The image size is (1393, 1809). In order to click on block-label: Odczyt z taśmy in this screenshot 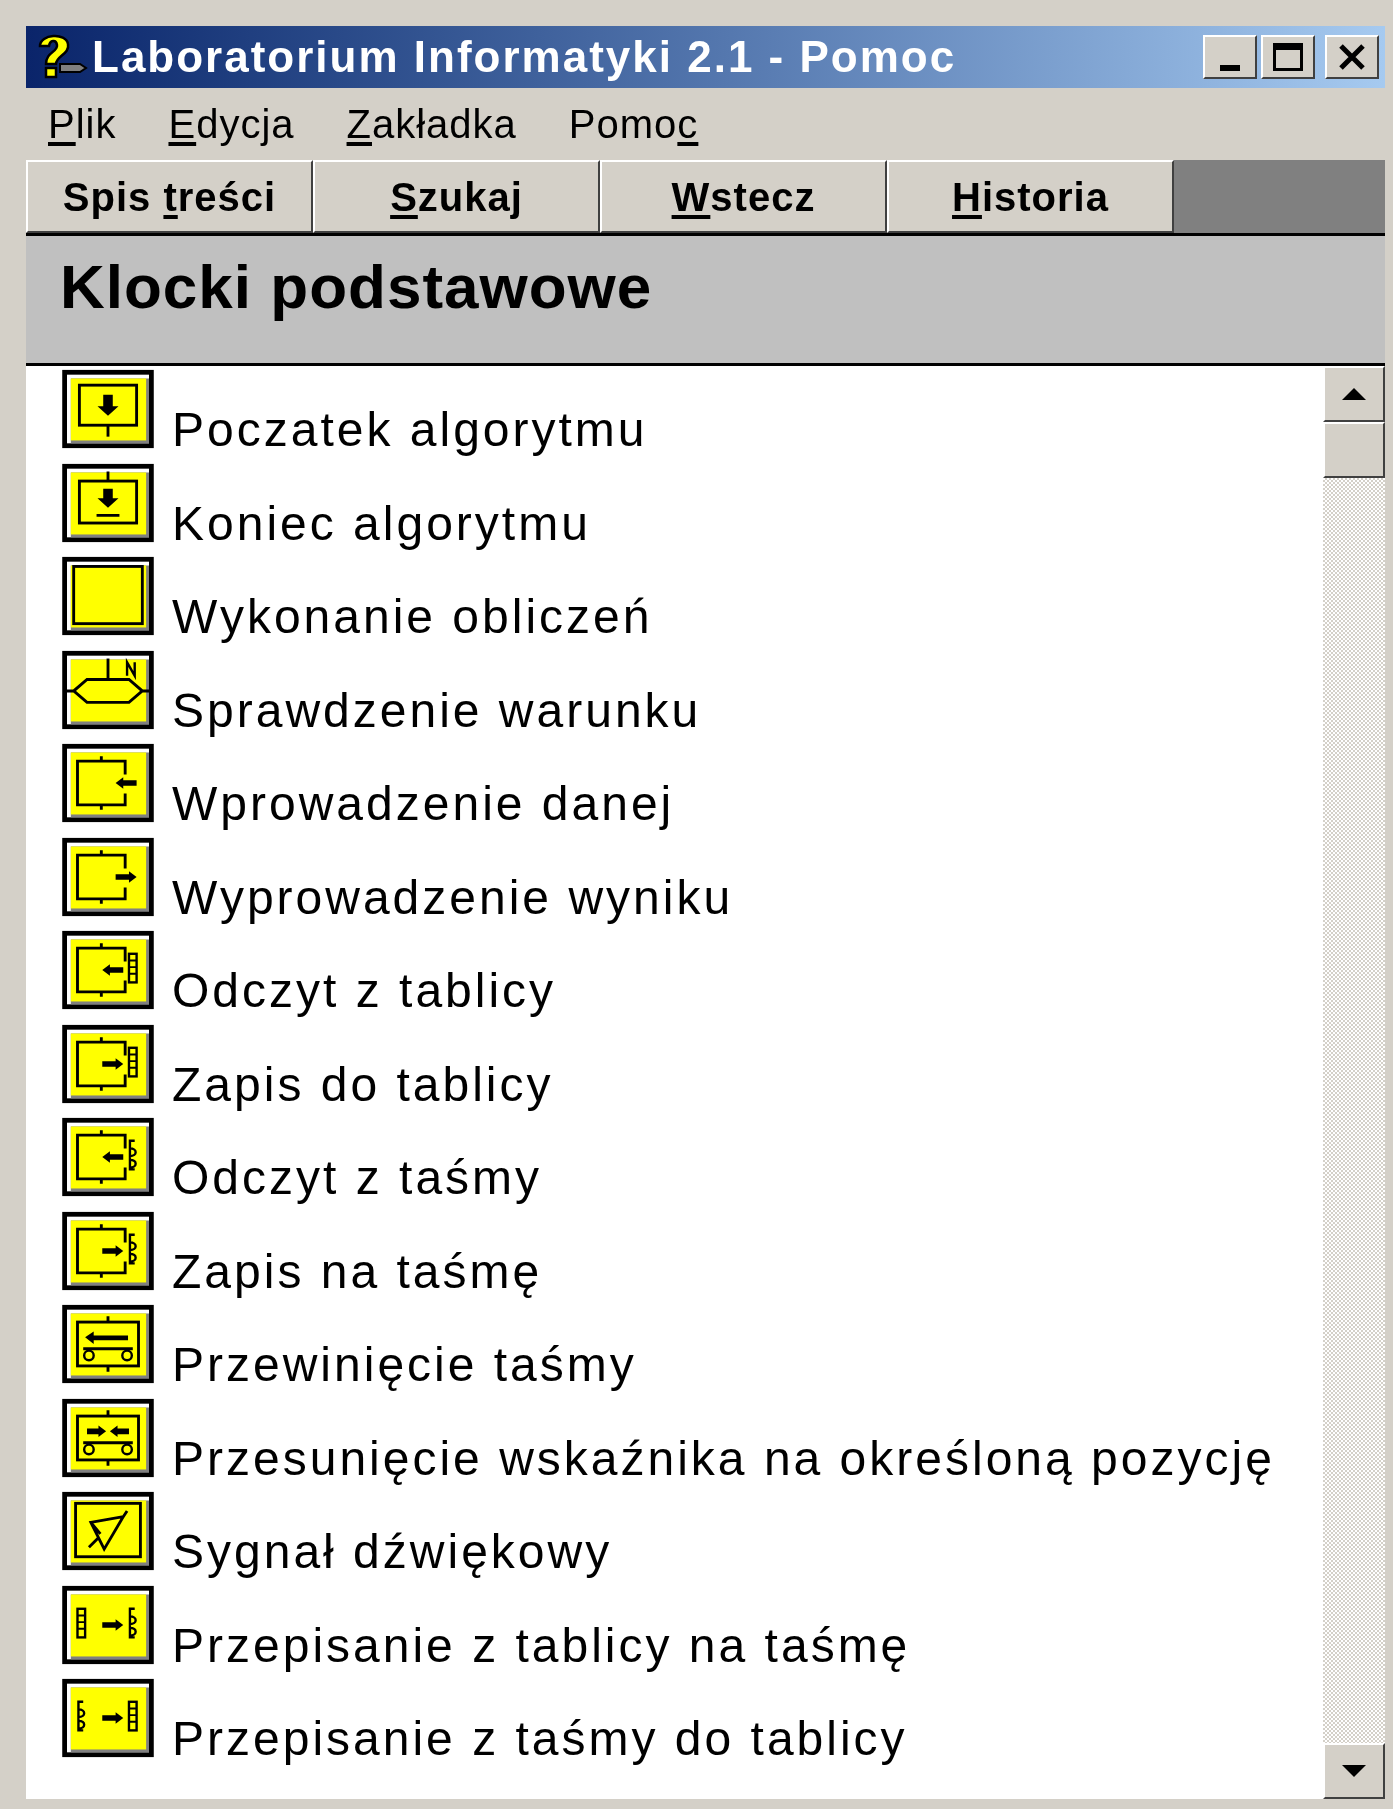, I will do `click(357, 1178)`.